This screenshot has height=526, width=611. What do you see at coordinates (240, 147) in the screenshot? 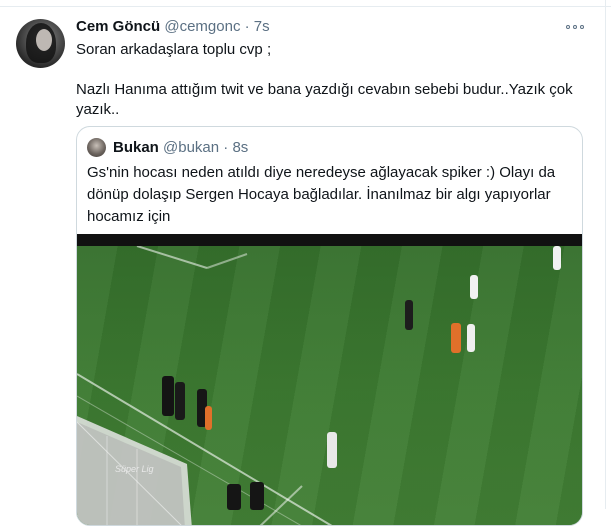
I see `quoted-tweet-time: 8s` at bounding box center [240, 147].